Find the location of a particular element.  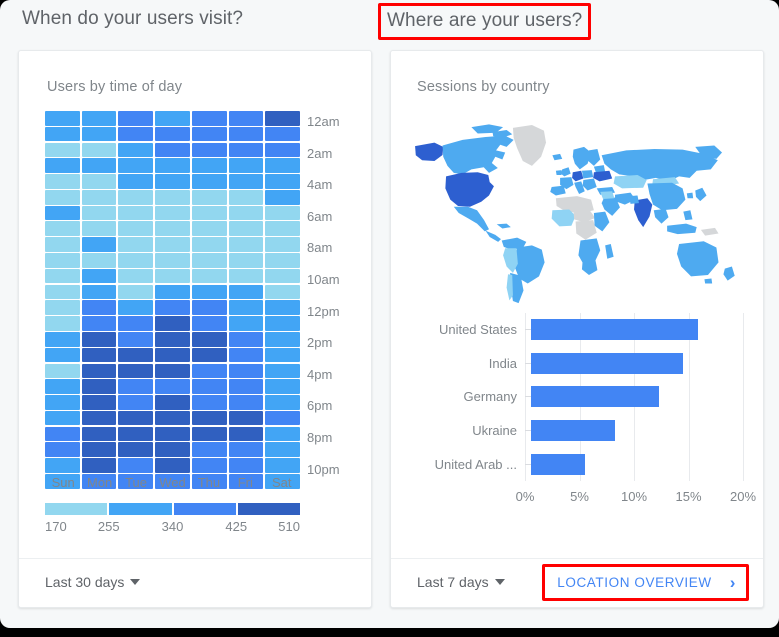

world-map-choropleth is located at coordinates (577, 206).